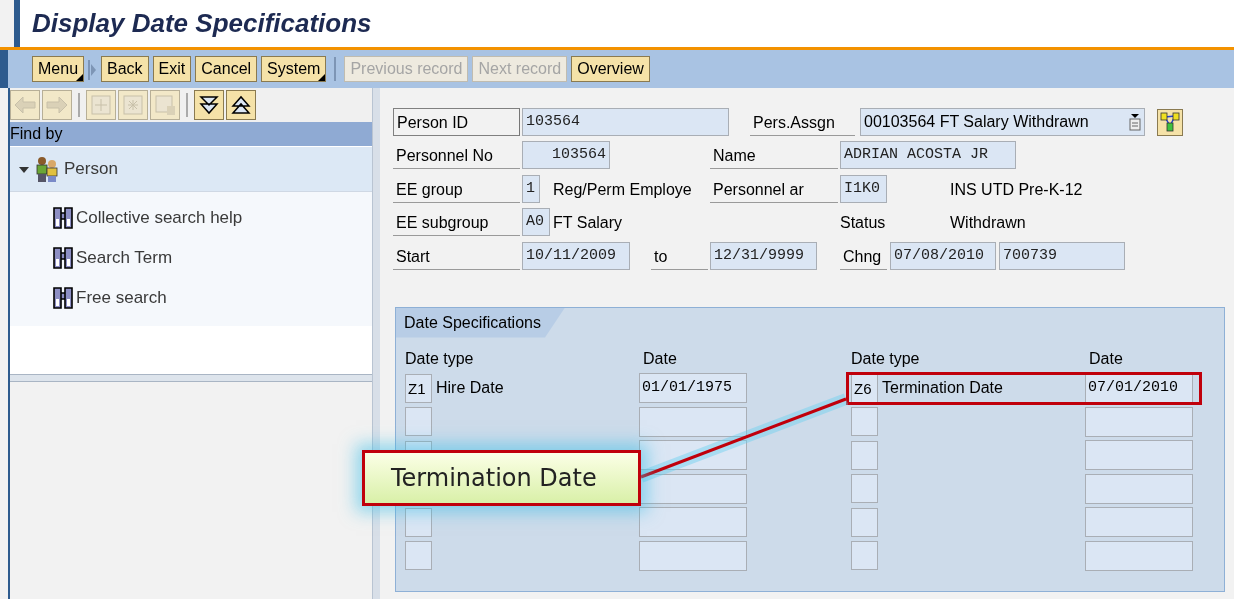  I want to click on field-label: Start, so click(456, 255).